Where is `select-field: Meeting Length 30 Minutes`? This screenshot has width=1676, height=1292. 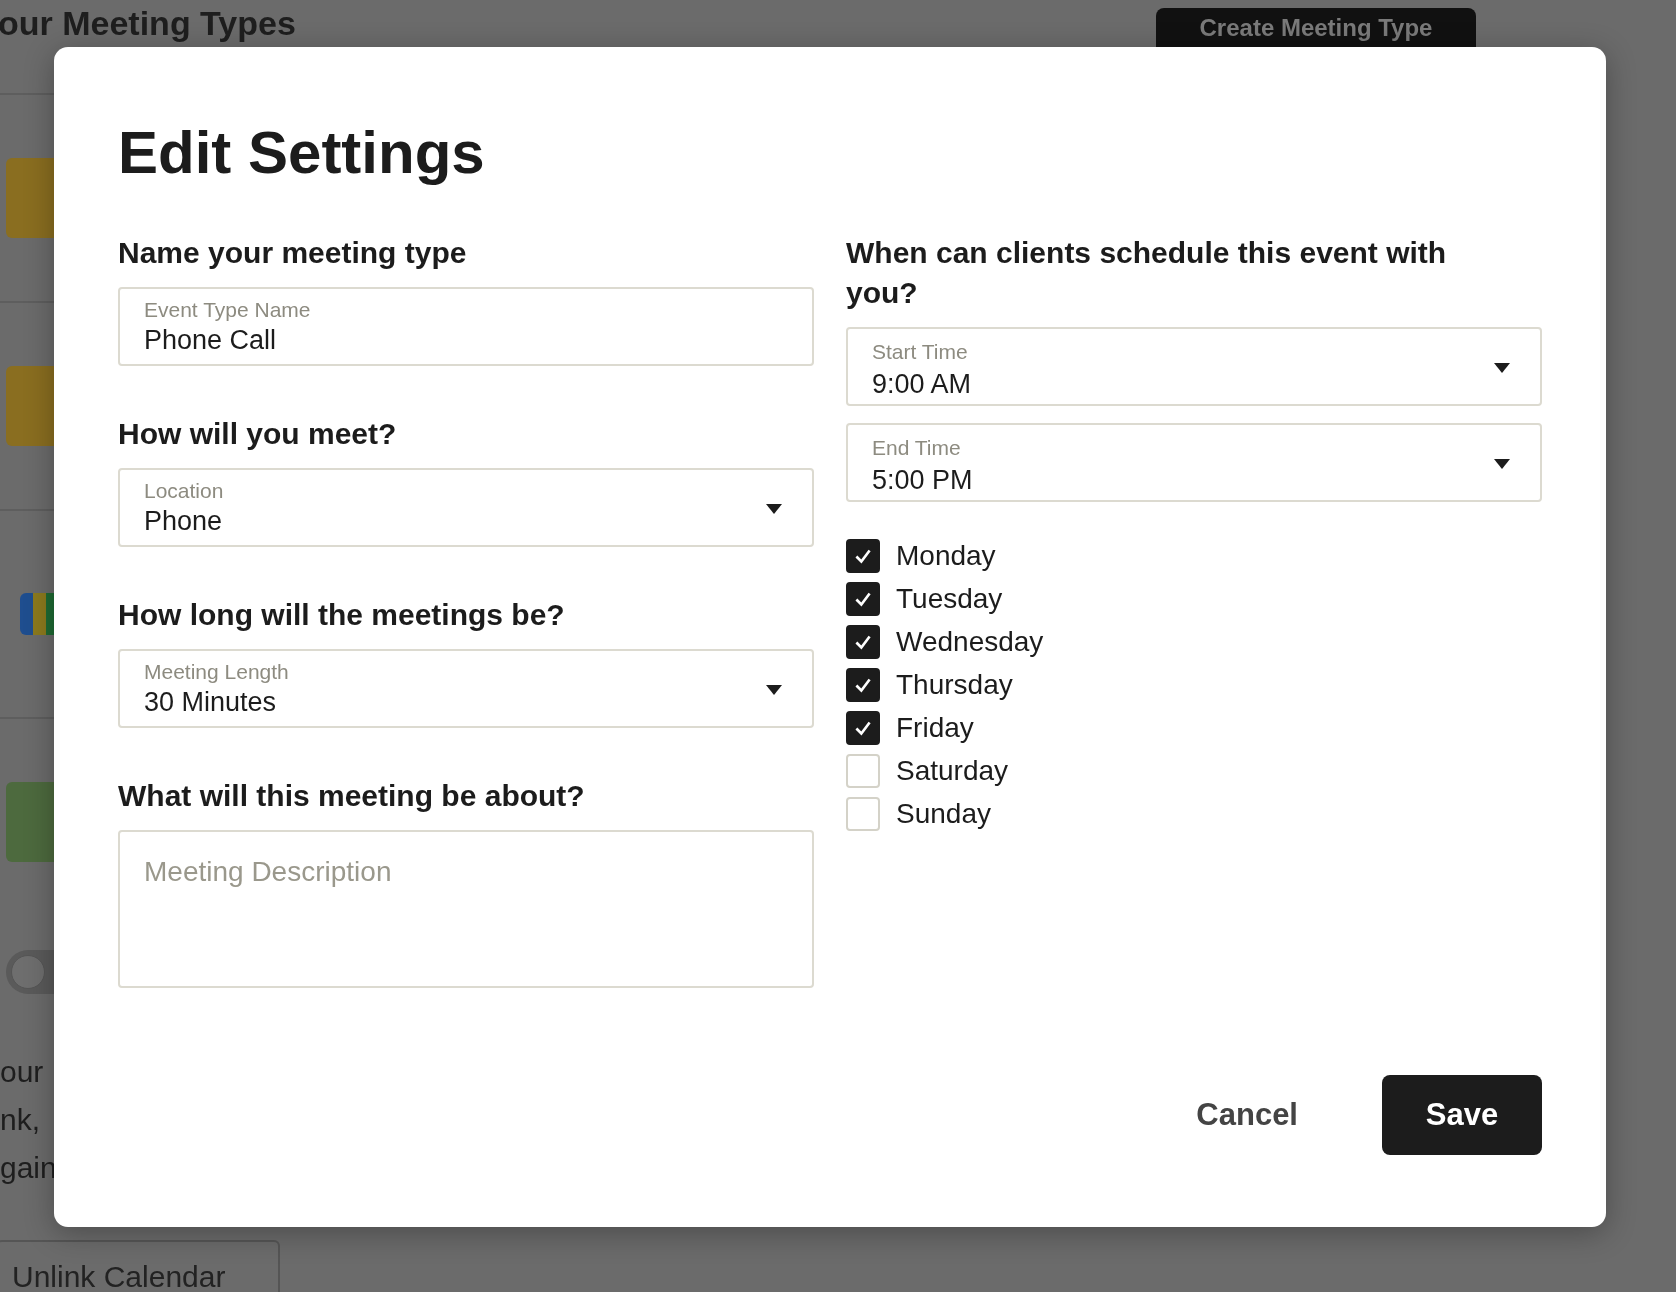
select-field: Meeting Length 30 Minutes is located at coordinates (466, 688).